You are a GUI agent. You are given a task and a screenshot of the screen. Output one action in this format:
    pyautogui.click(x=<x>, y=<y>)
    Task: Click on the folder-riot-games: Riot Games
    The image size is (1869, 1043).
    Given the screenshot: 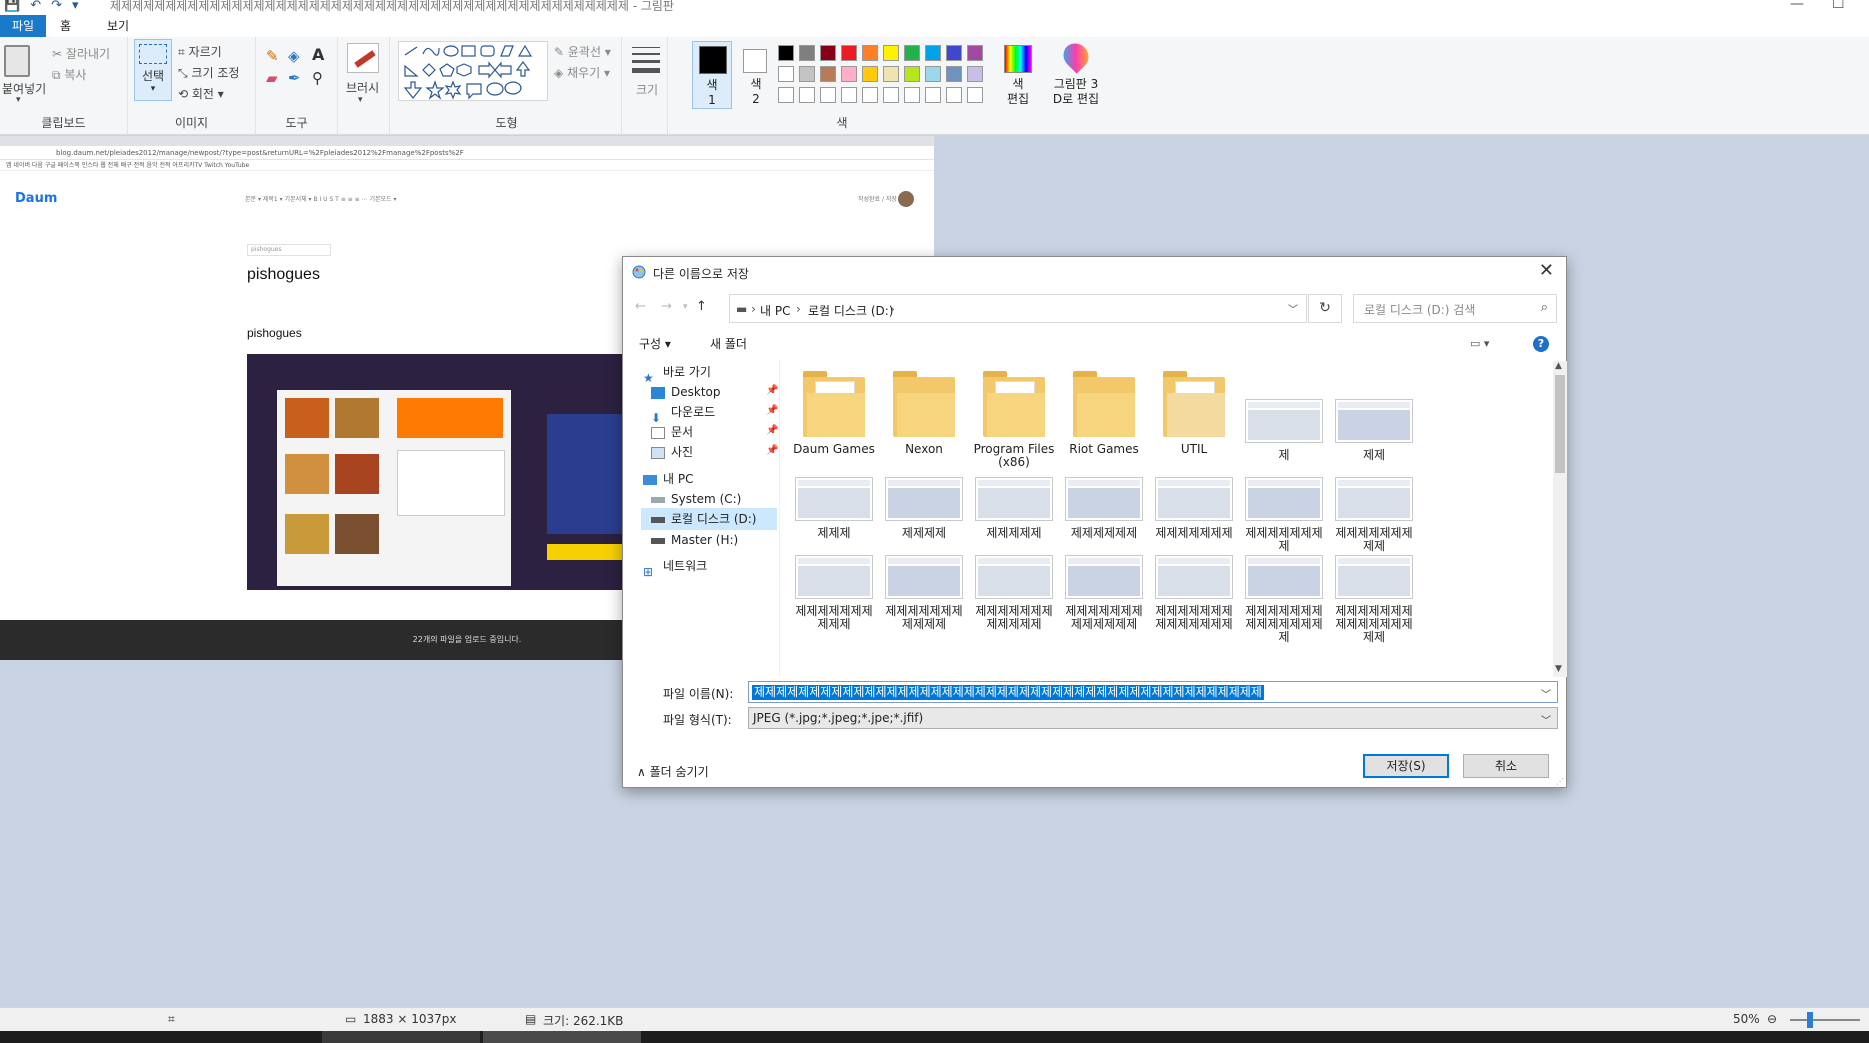 What is the action you would take?
    pyautogui.click(x=1104, y=413)
    